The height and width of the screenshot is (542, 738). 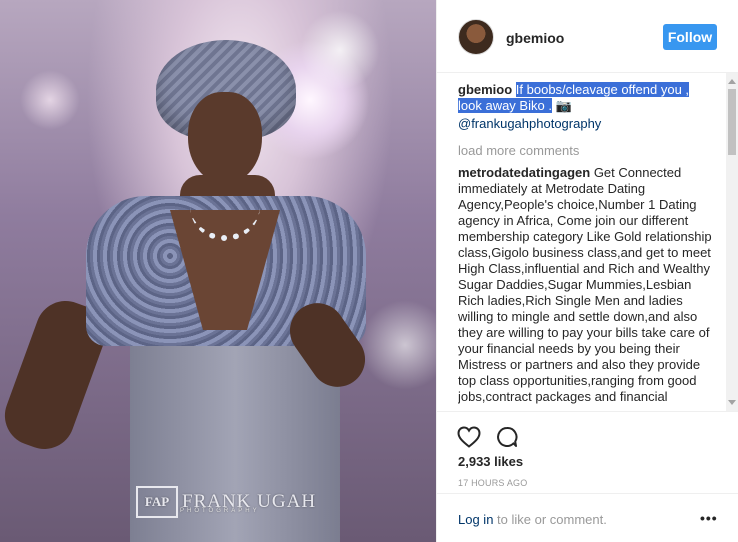 What do you see at coordinates (732, 402) in the screenshot?
I see `scroll-down-arrow-icon` at bounding box center [732, 402].